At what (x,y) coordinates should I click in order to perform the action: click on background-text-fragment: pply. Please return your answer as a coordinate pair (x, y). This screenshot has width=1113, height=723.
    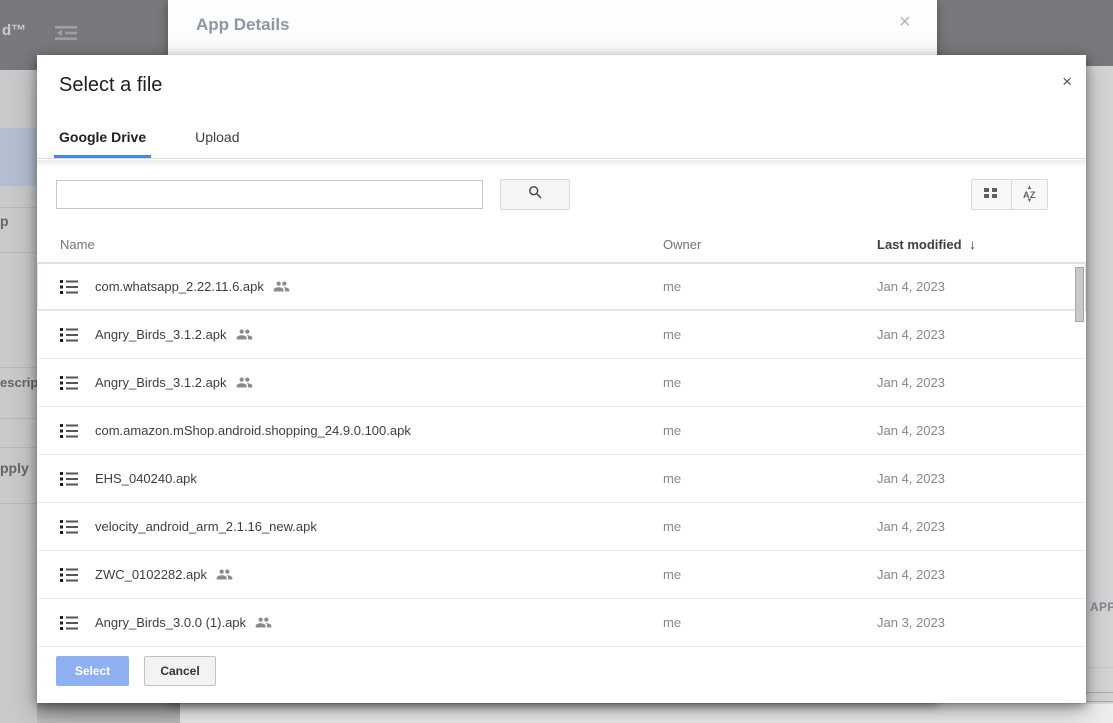
    Looking at the image, I should click on (14, 468).